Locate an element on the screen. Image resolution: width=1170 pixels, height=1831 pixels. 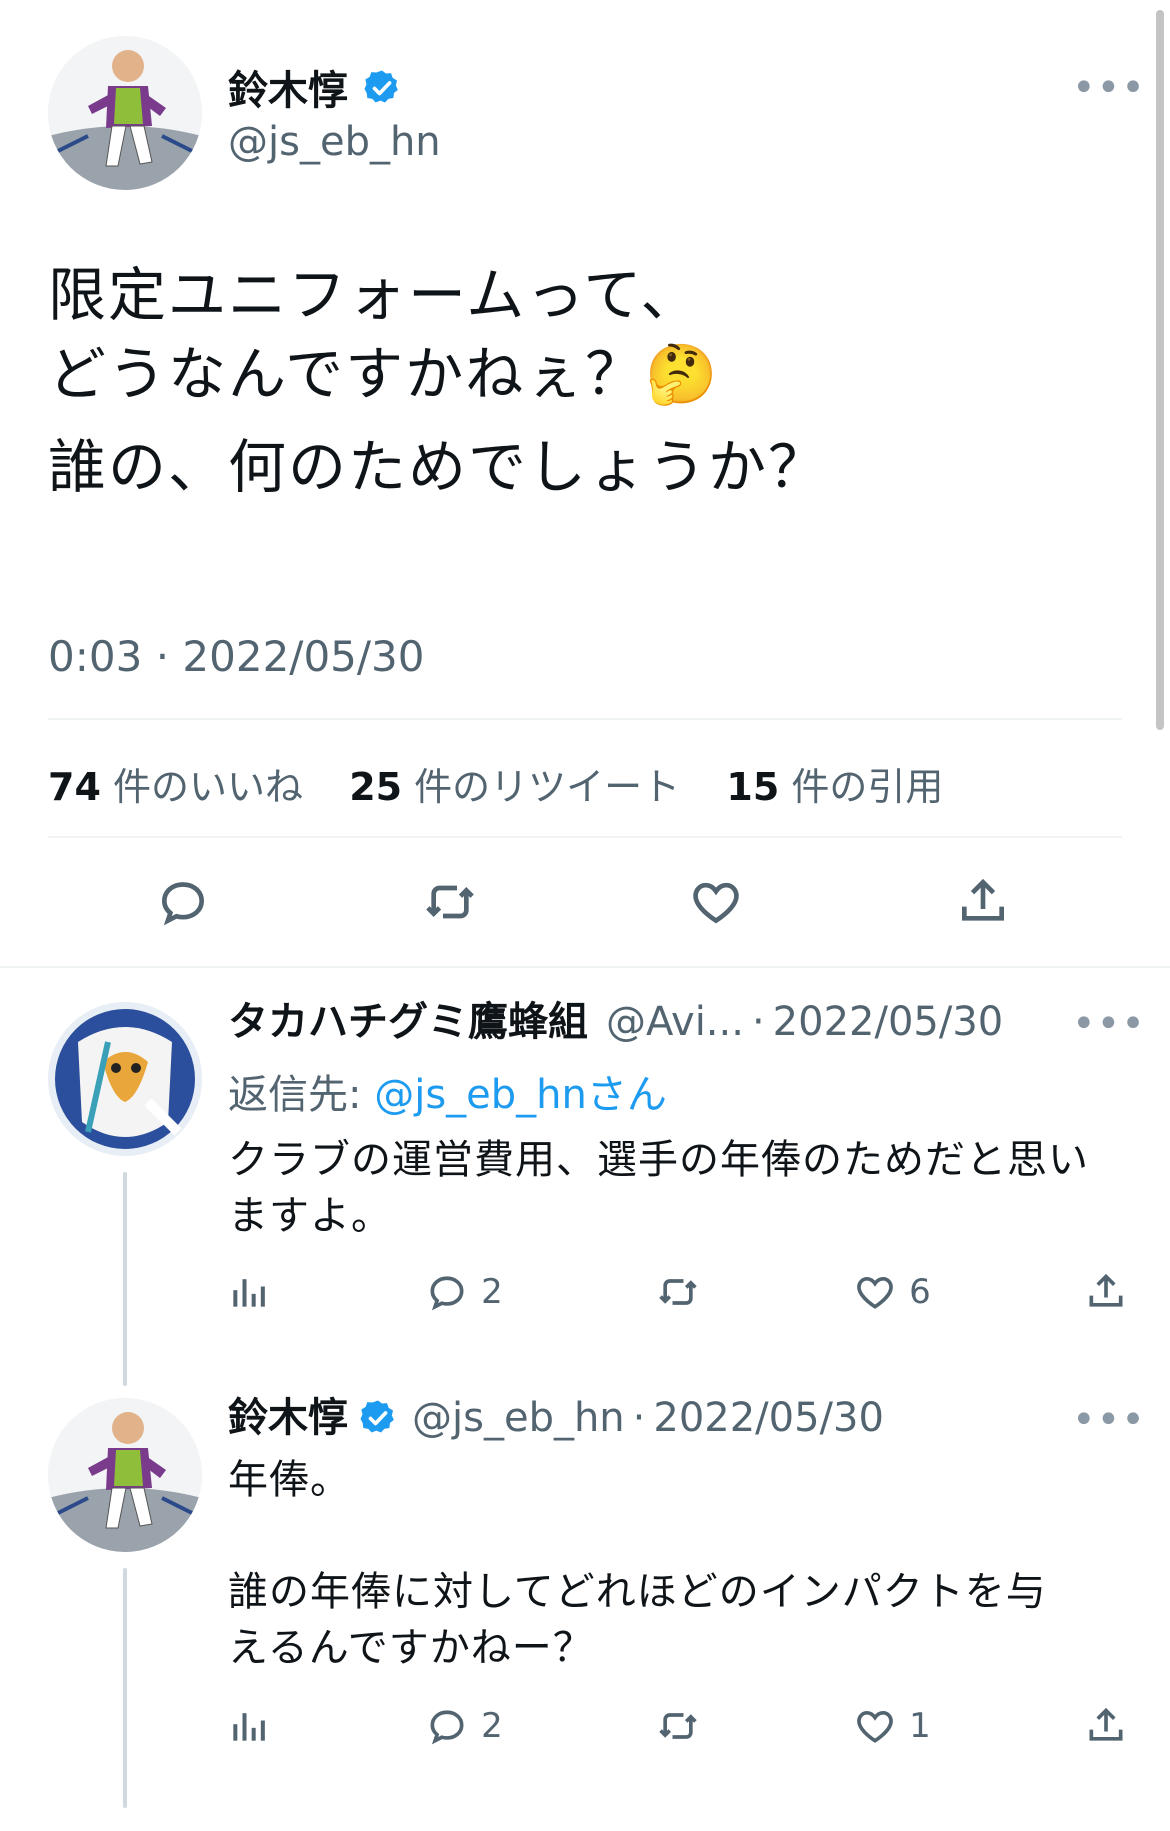
tweet-time: 0:03 is located at coordinates (95, 656).